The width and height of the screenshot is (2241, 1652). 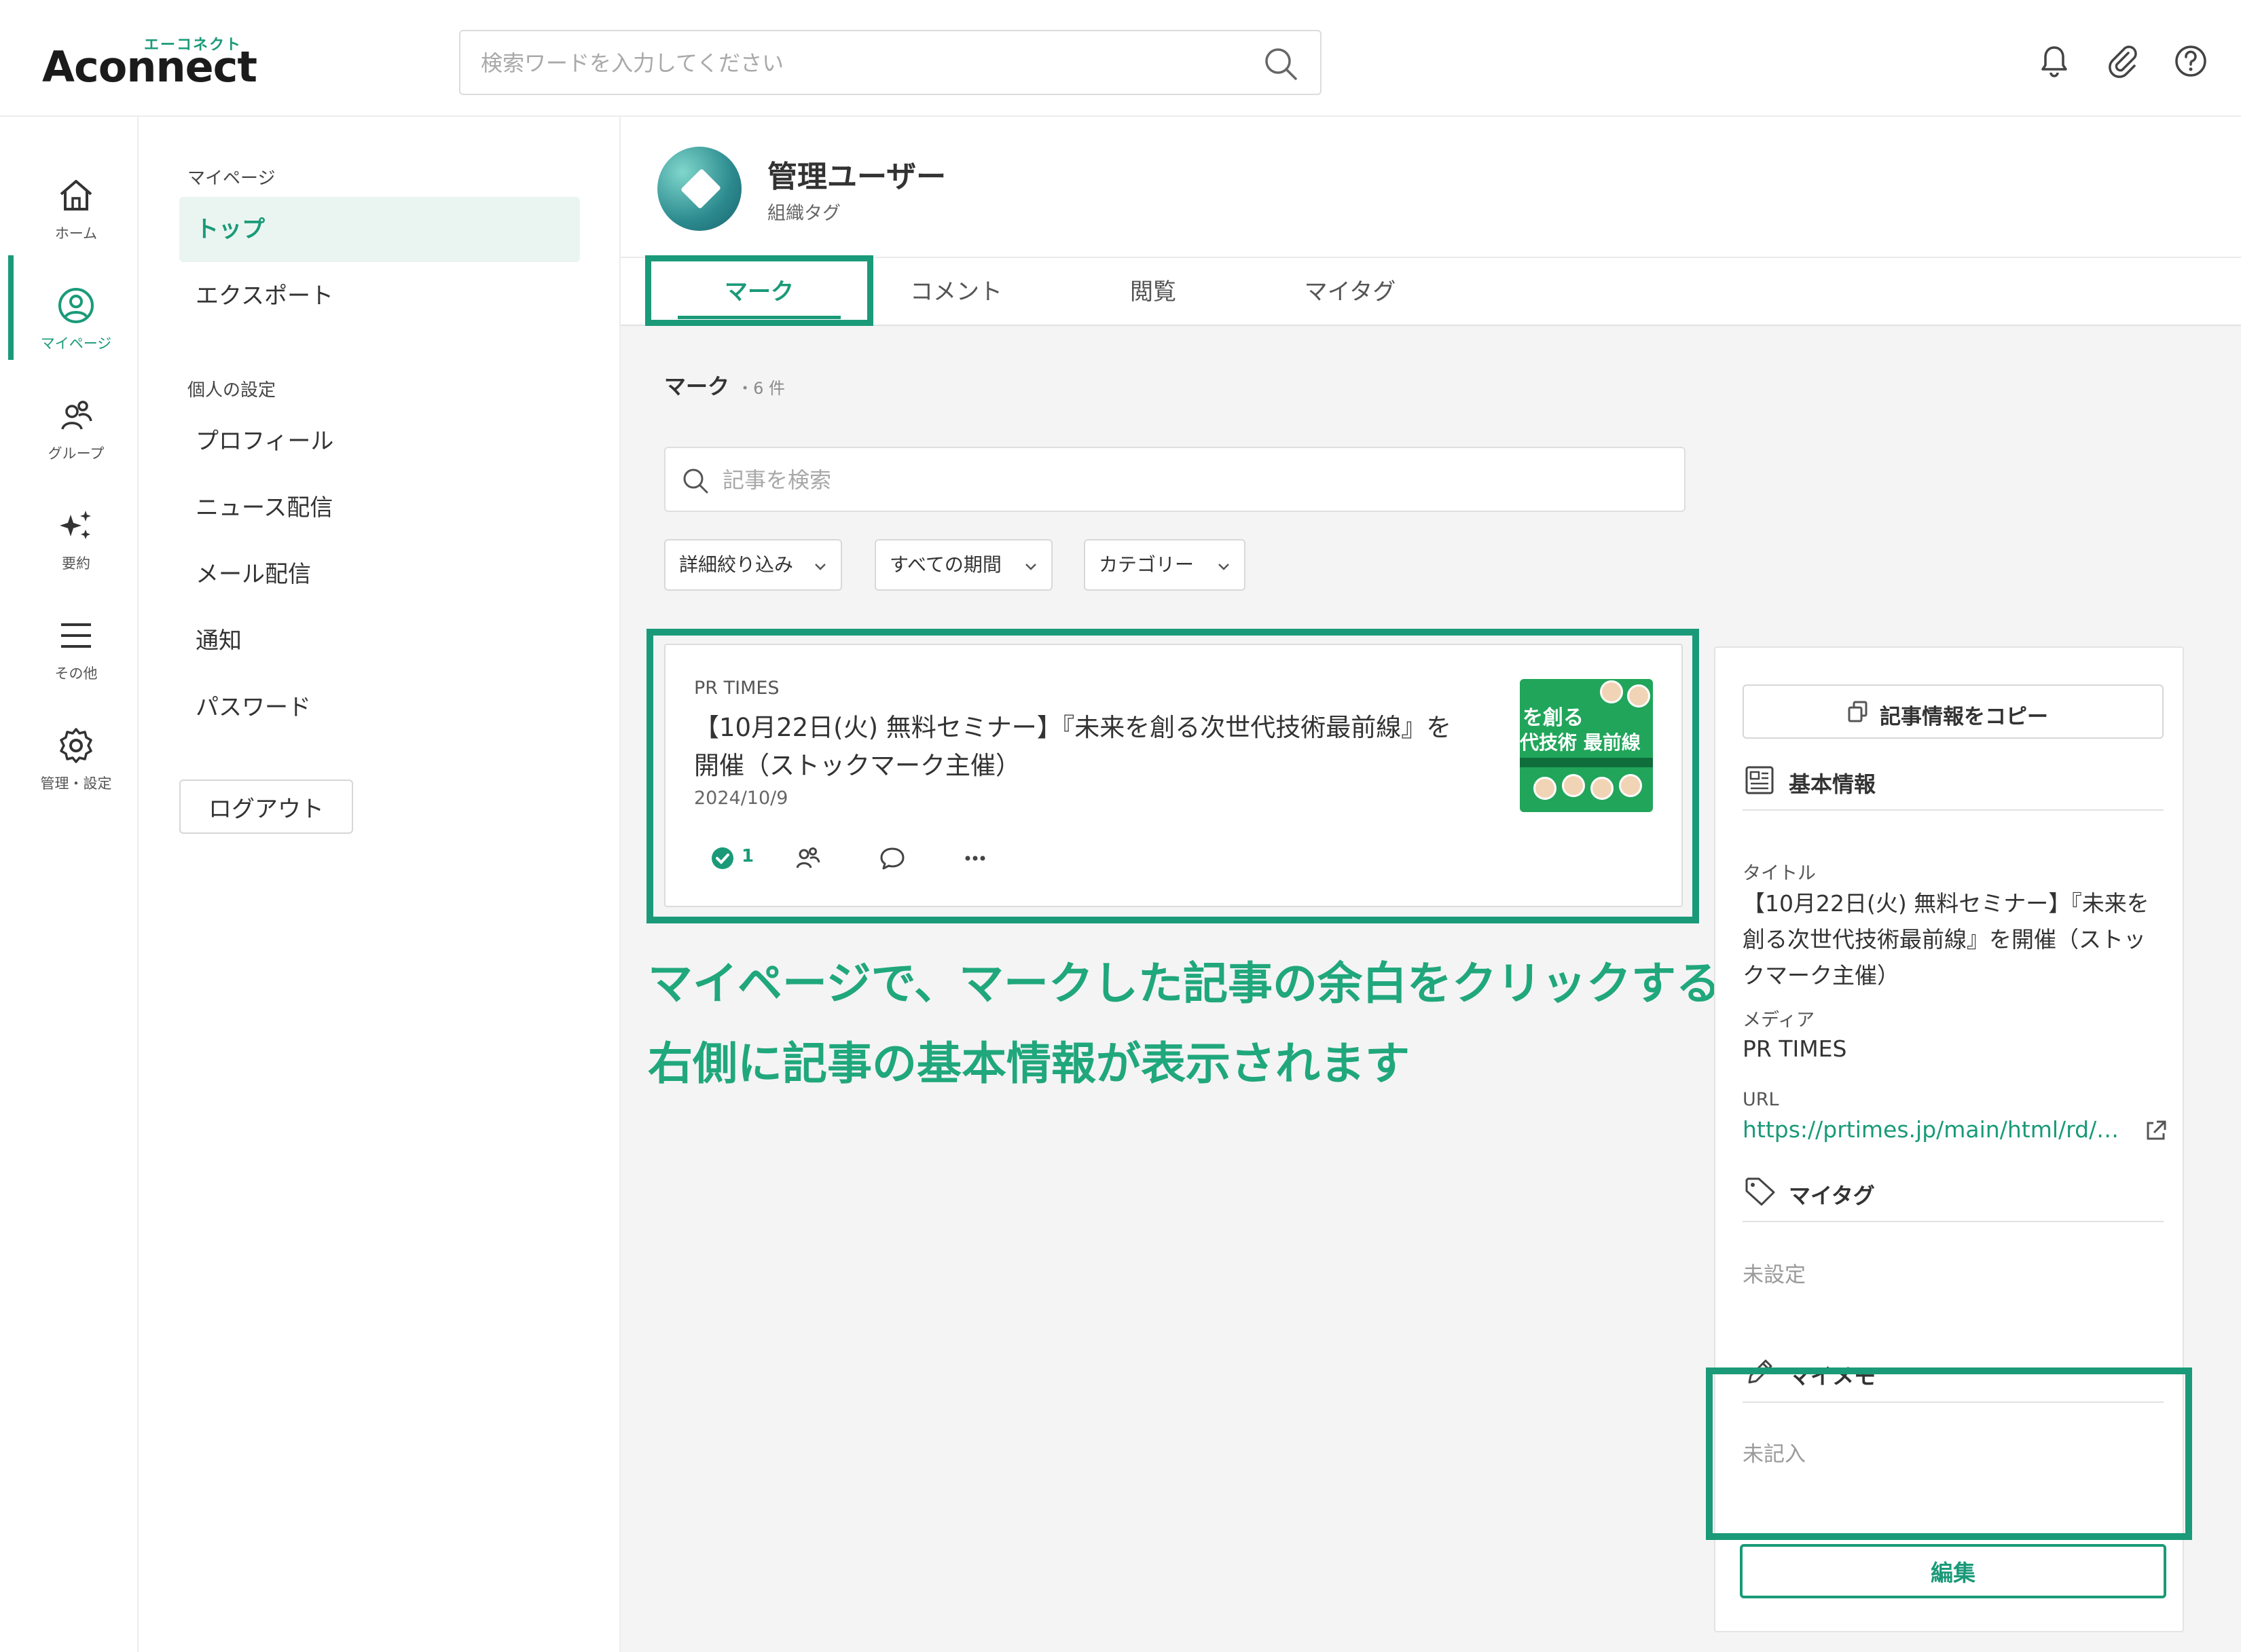 What do you see at coordinates (2155, 1131) in the screenshot?
I see `external-link-icon` at bounding box center [2155, 1131].